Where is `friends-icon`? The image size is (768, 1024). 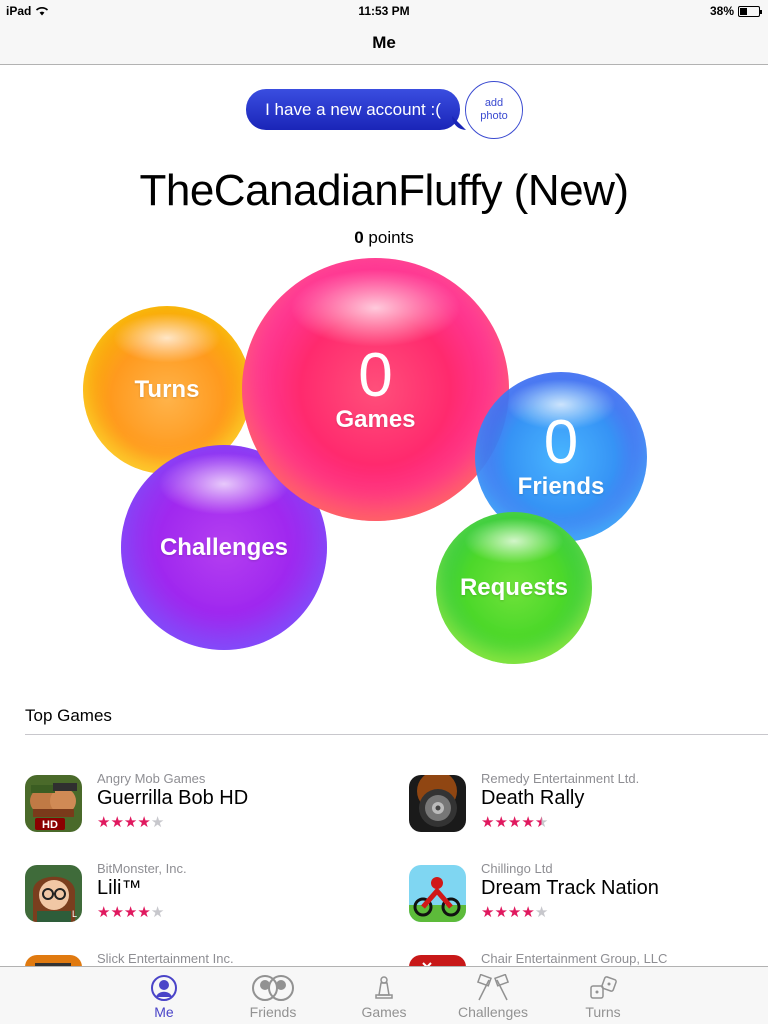
friends-icon is located at coordinates (273, 988).